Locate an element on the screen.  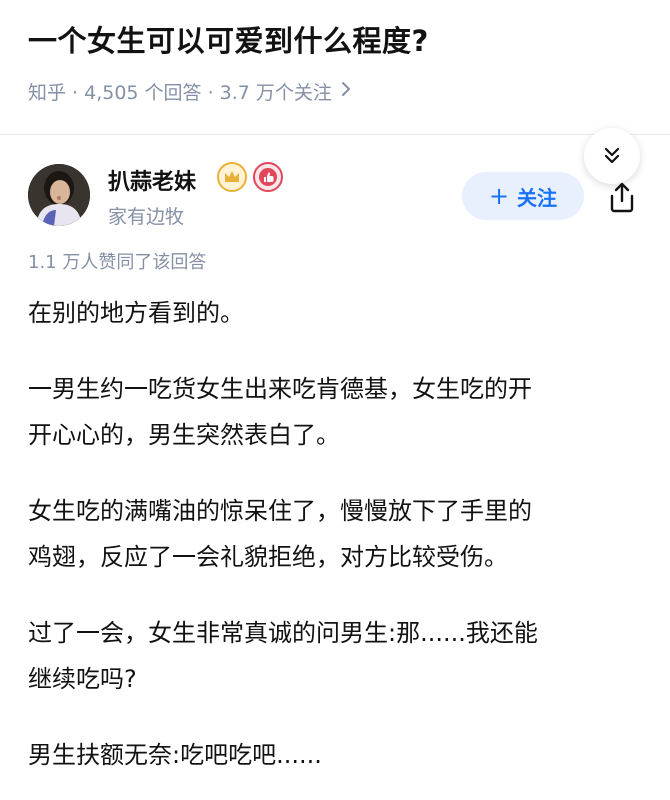
divider is located at coordinates (335, 134).